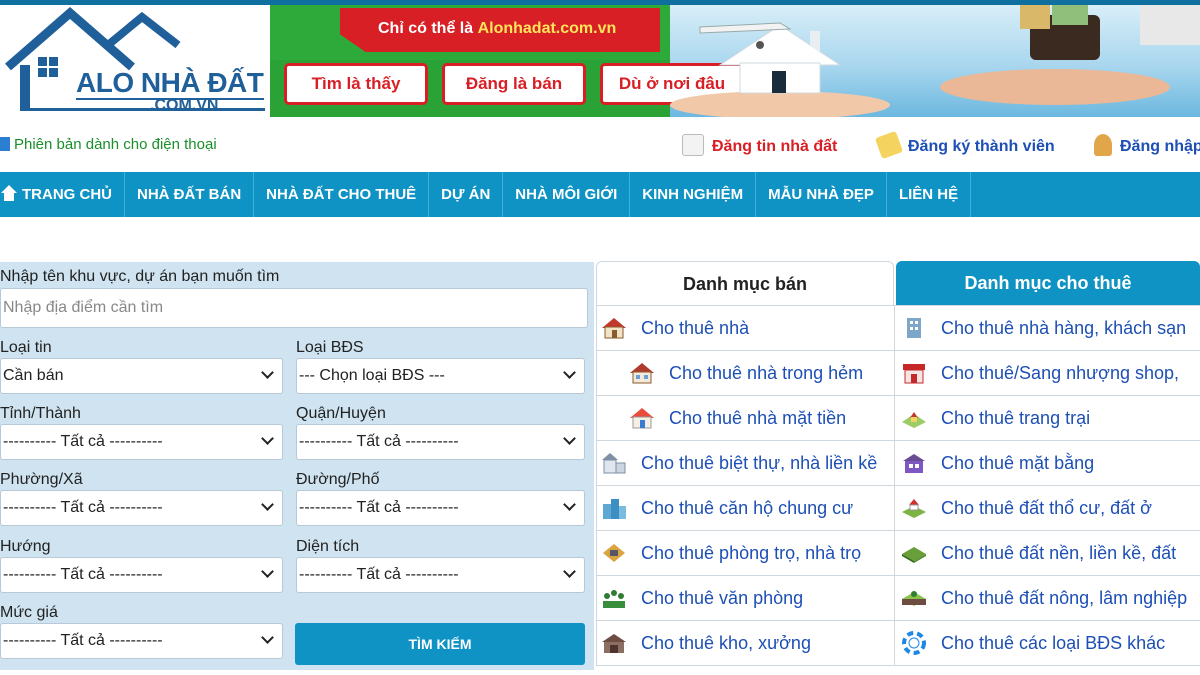 This screenshot has height=675, width=1200. What do you see at coordinates (440, 508) in the screenshot?
I see `street-select: ---------- Tất cả ----------` at bounding box center [440, 508].